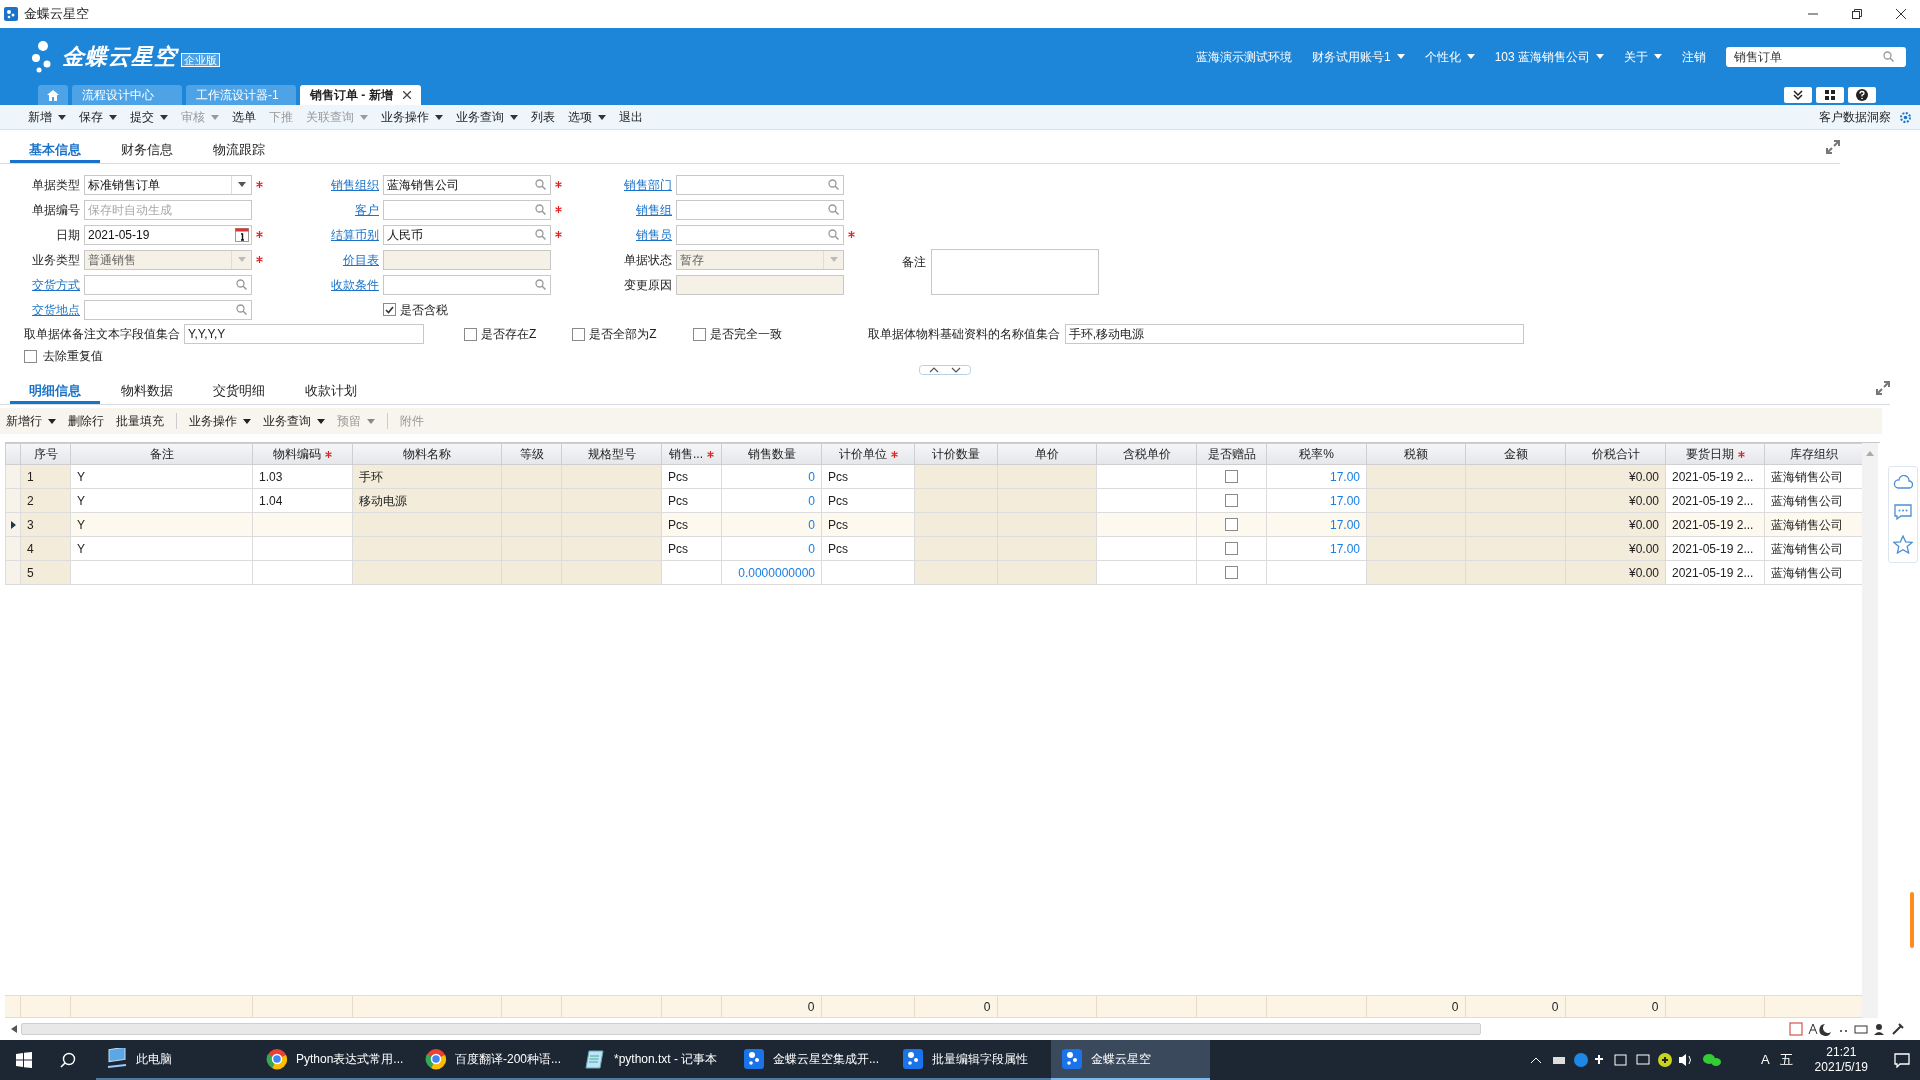 This screenshot has width=1920, height=1080. What do you see at coordinates (40, 284) in the screenshot?
I see `field-link: 交货方式` at bounding box center [40, 284].